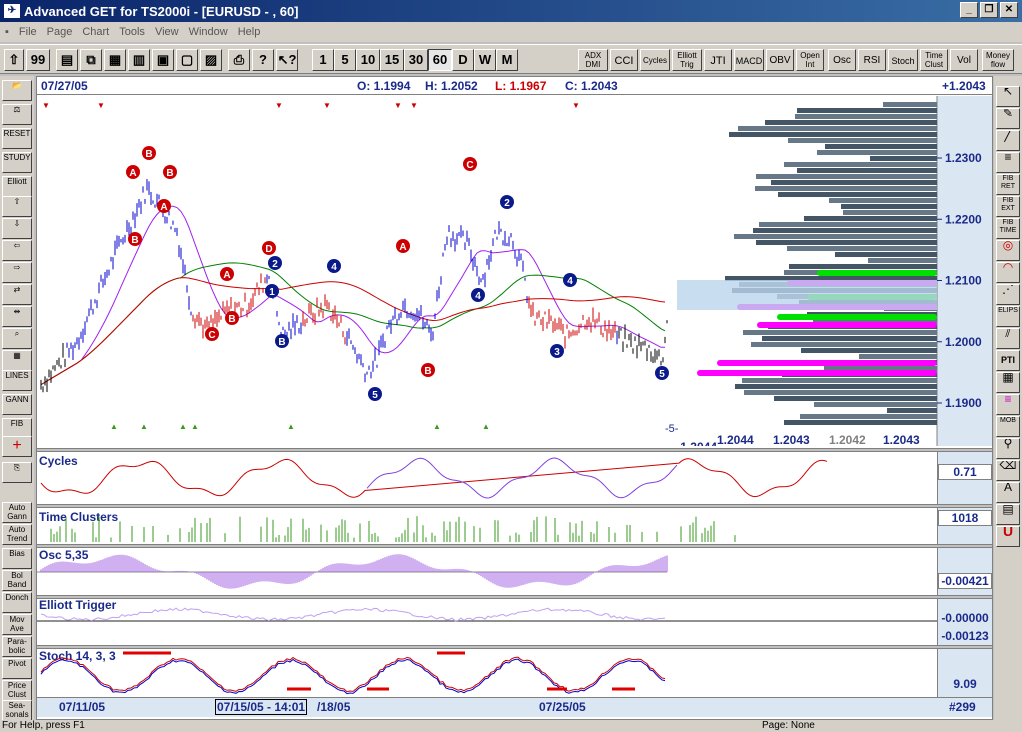 The height and width of the screenshot is (732, 1022). Describe the element at coordinates (287, 60) in the screenshot. I see `context-help-icon: ↖?` at that location.